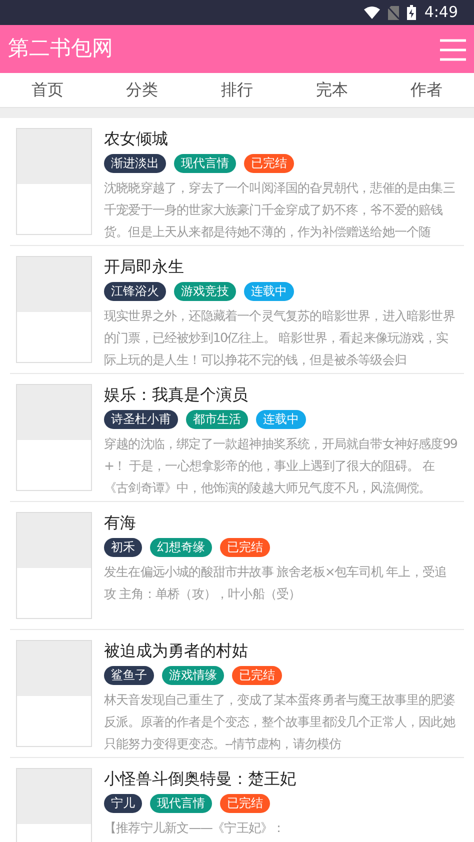 Image resolution: width=474 pixels, height=842 pixels. Describe the element at coordinates (123, 547) in the screenshot. I see `book-tag: 初禾` at that location.